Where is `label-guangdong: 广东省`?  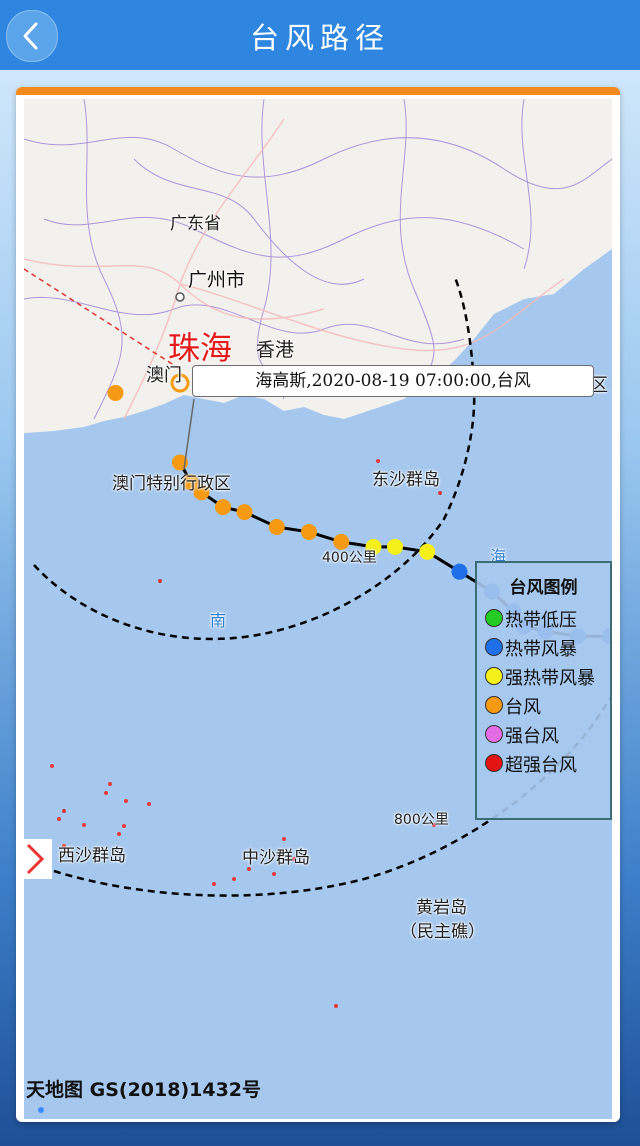
label-guangdong: 广东省 is located at coordinates (195, 224).